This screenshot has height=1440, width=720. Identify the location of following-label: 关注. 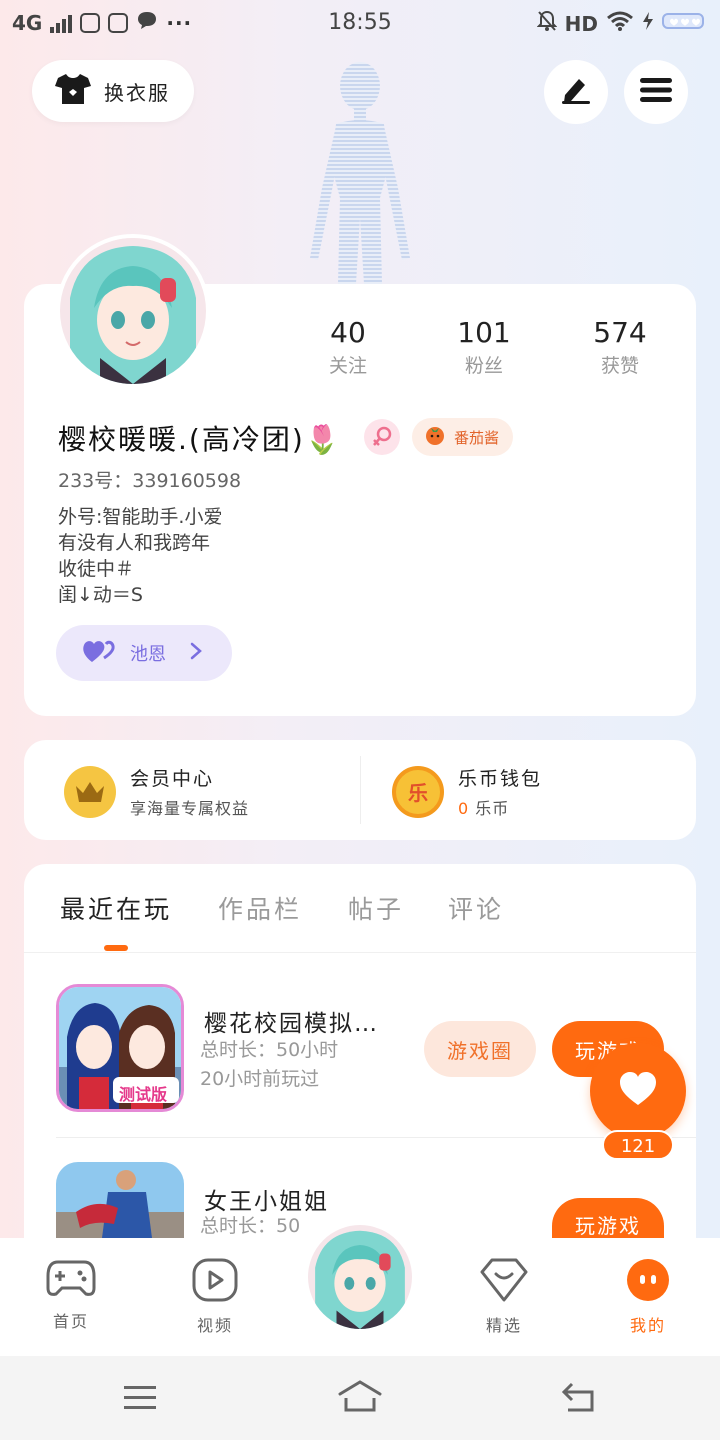
(347, 366).